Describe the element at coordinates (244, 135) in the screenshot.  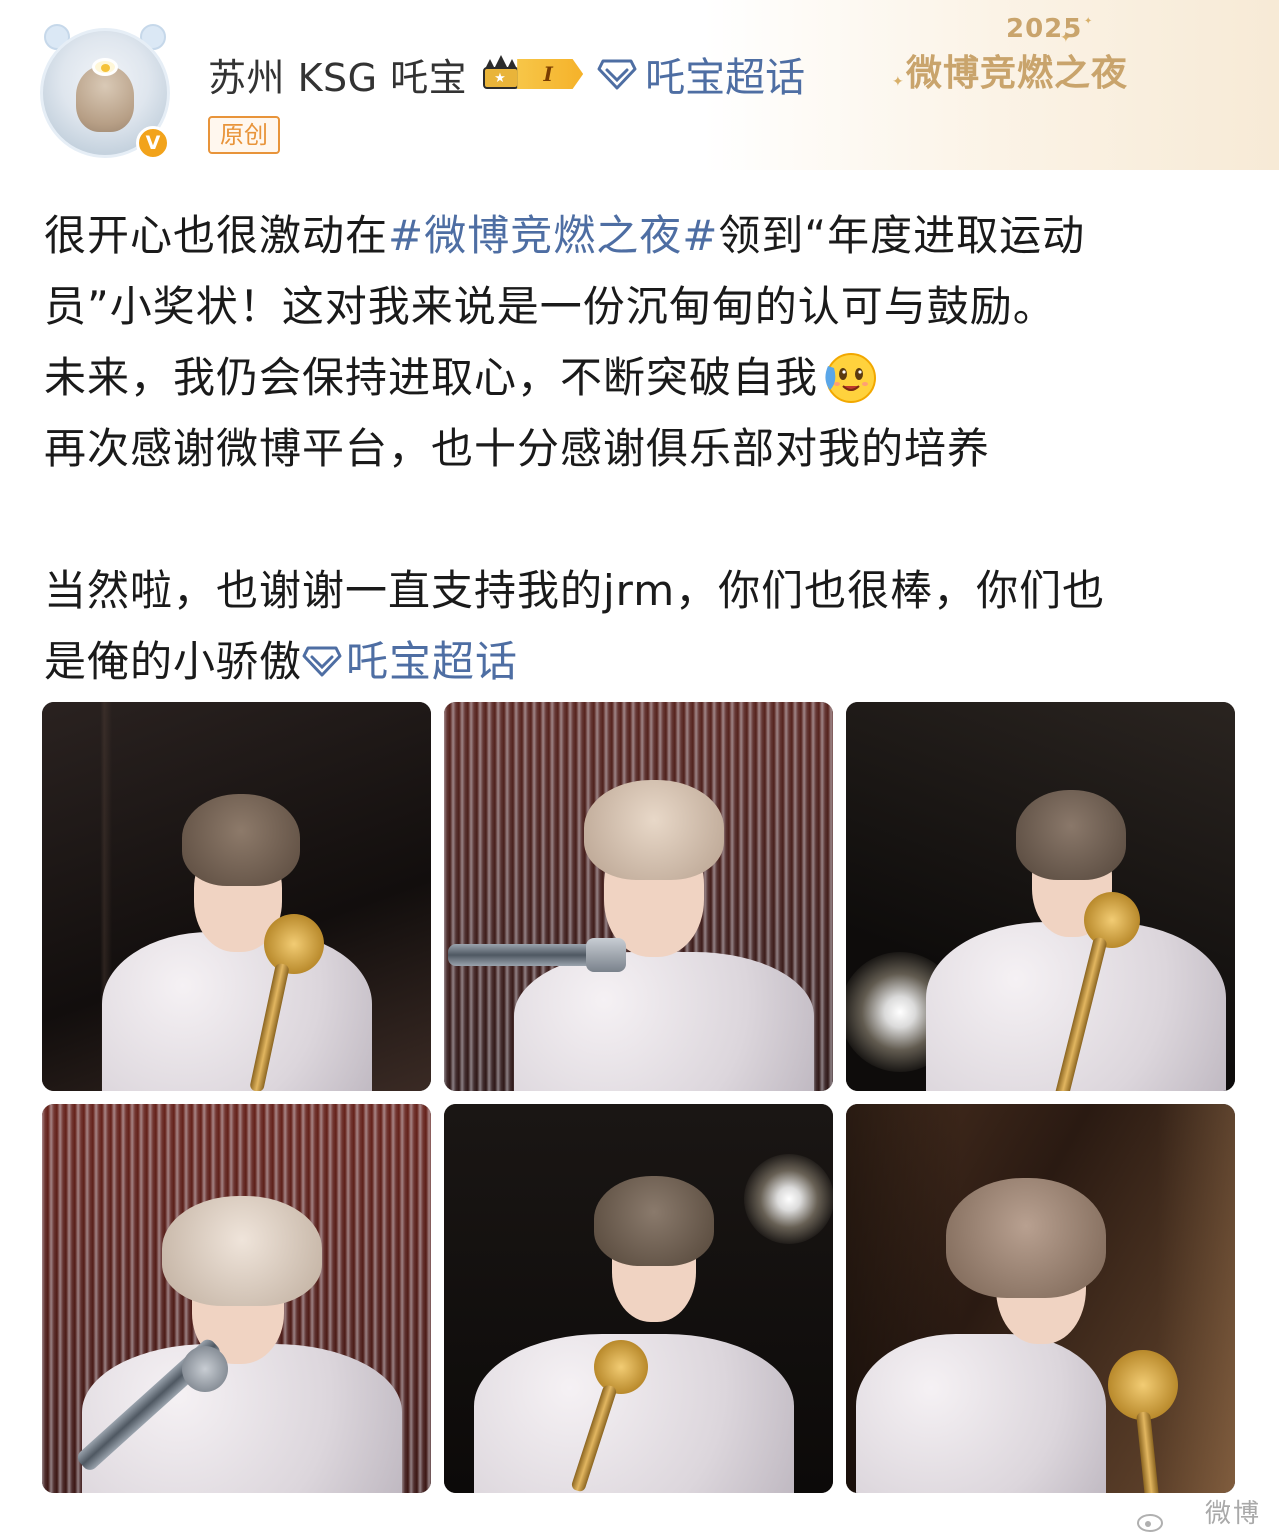
I see `original-tag: 原创` at that location.